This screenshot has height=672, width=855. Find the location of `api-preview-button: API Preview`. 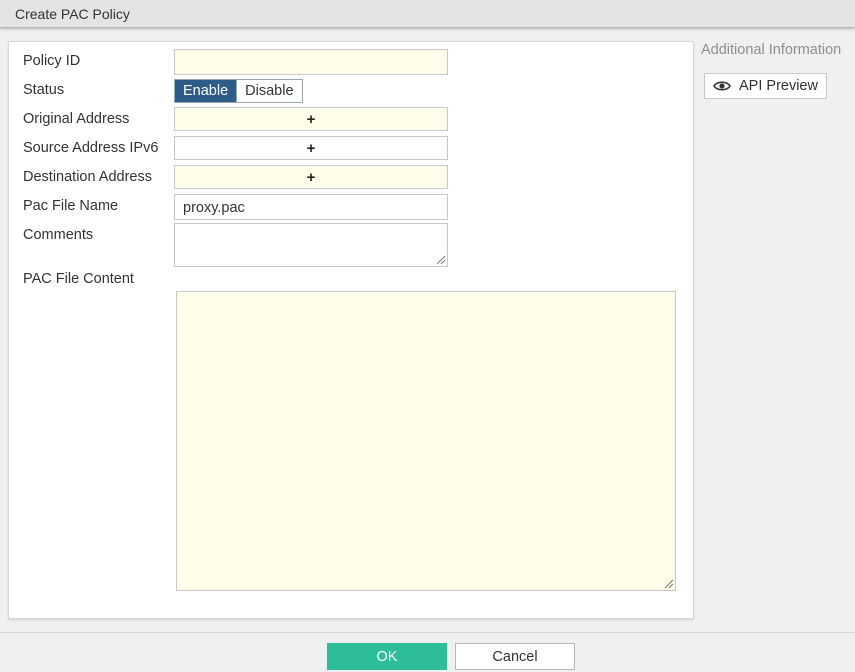

api-preview-button: API Preview is located at coordinates (765, 86).